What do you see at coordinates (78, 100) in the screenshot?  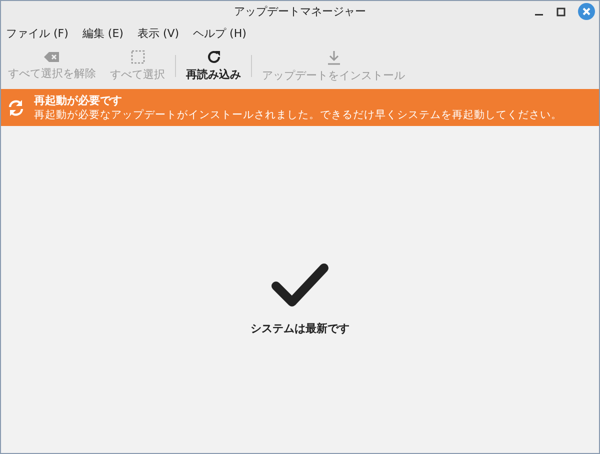 I see `banner-title: 再起動が必要です` at bounding box center [78, 100].